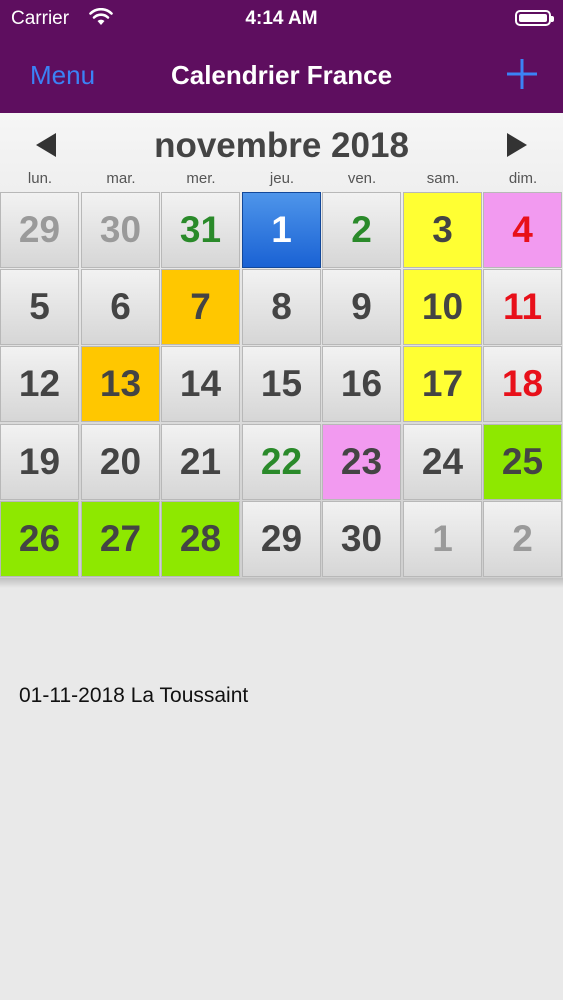  Describe the element at coordinates (121, 178) in the screenshot. I see `weekday-label: mar.` at that location.